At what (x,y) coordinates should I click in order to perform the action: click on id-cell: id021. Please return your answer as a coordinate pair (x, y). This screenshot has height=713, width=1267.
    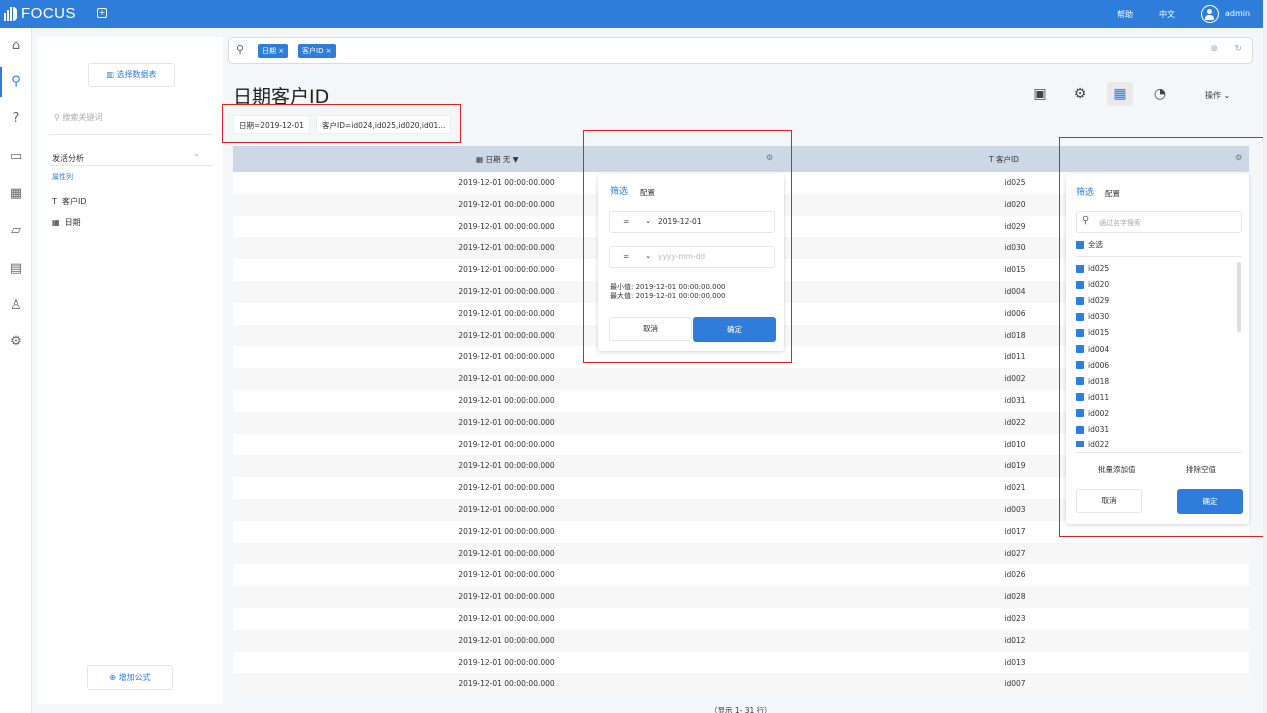
    Looking at the image, I should click on (1015, 488).